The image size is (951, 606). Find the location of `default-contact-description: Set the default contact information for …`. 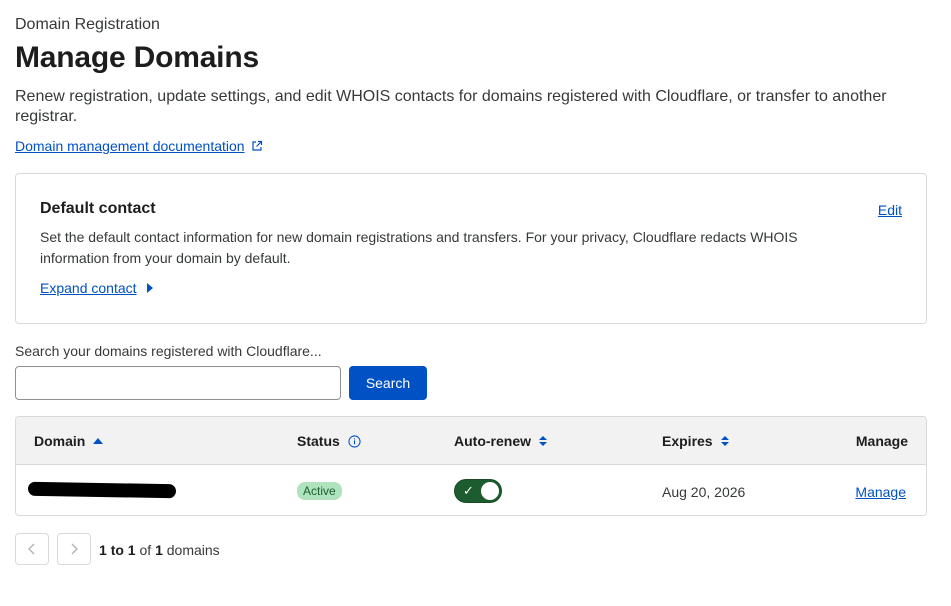

default-contact-description: Set the default contact information for … is located at coordinates (419, 247).